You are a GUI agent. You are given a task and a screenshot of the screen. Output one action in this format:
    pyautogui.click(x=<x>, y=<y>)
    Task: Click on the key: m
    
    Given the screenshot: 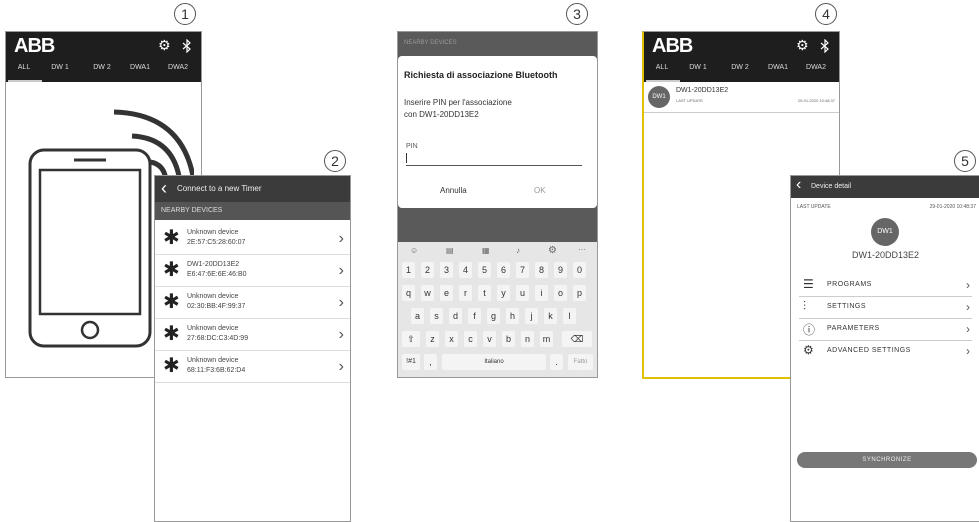 What is the action you would take?
    pyautogui.click(x=546, y=339)
    